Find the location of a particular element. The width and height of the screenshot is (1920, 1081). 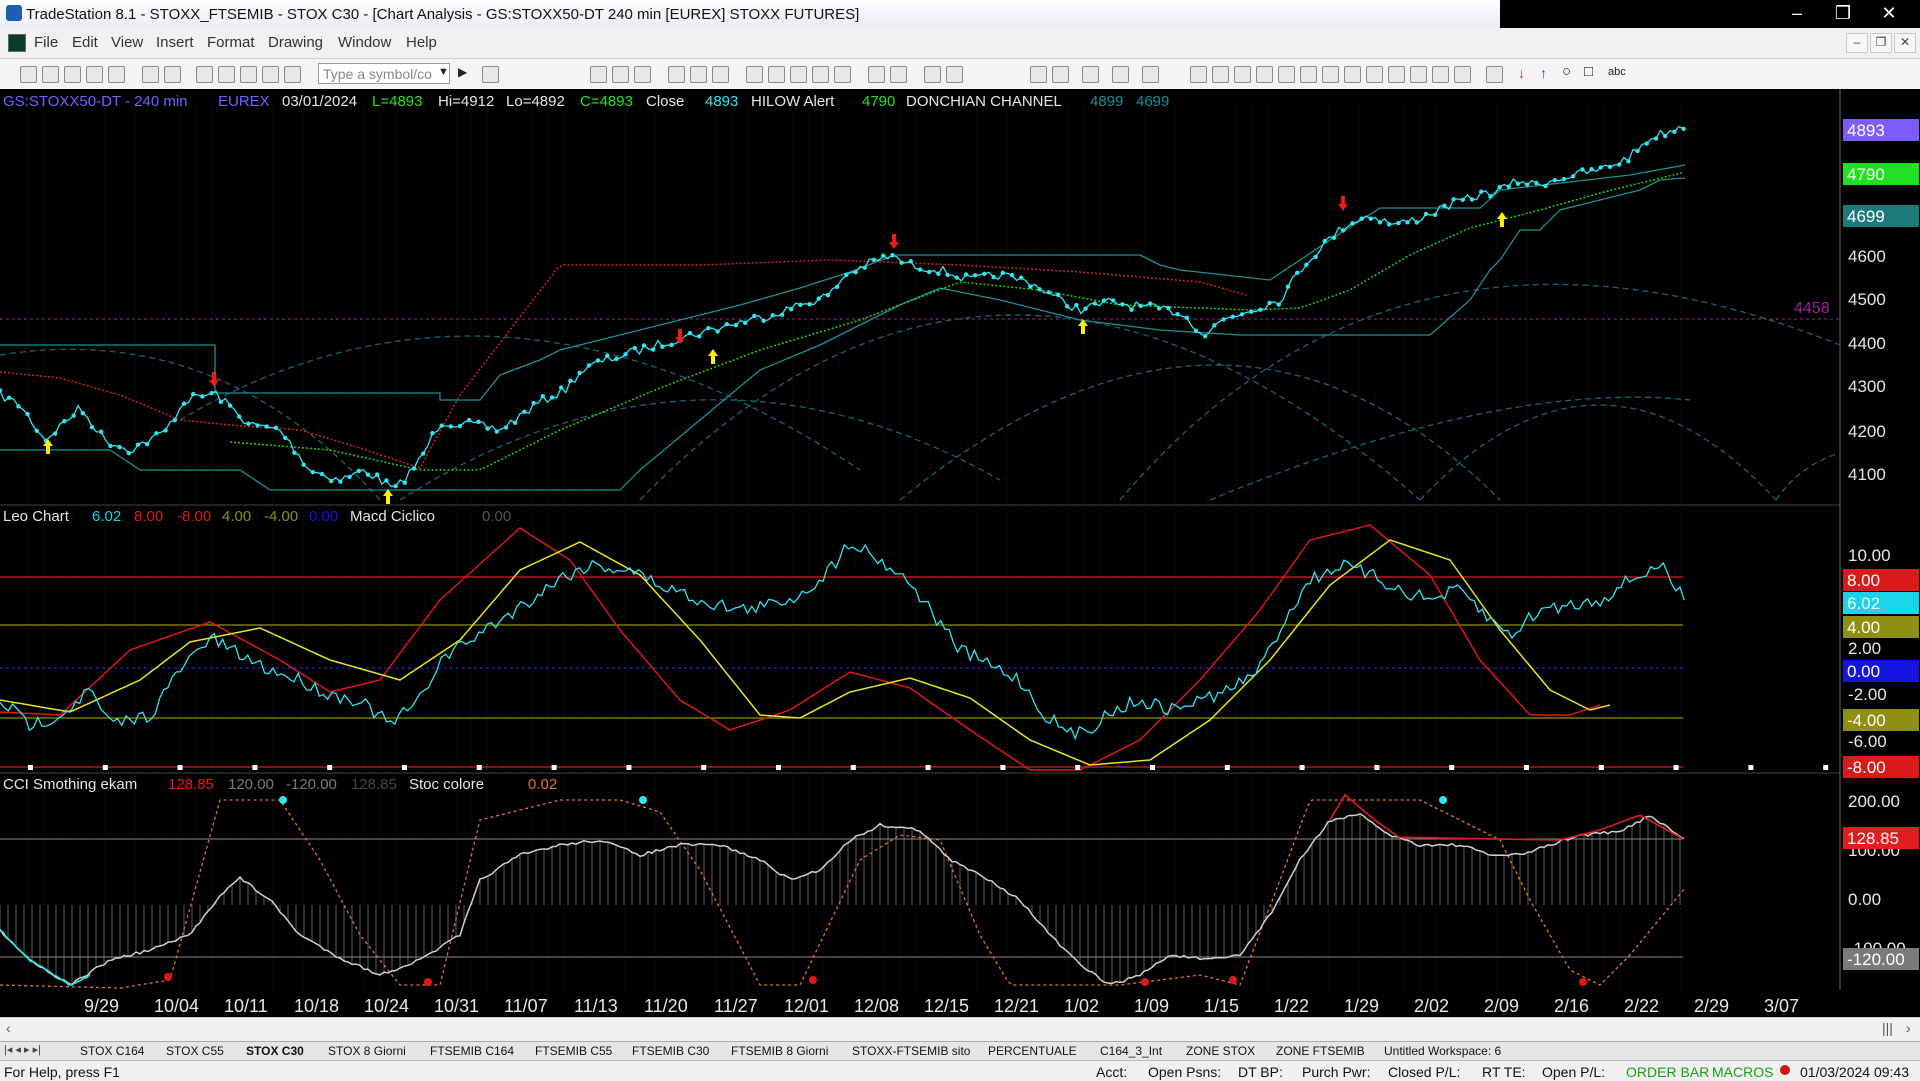

scroll-left-arrow-icon: ‹ is located at coordinates (8, 1028).